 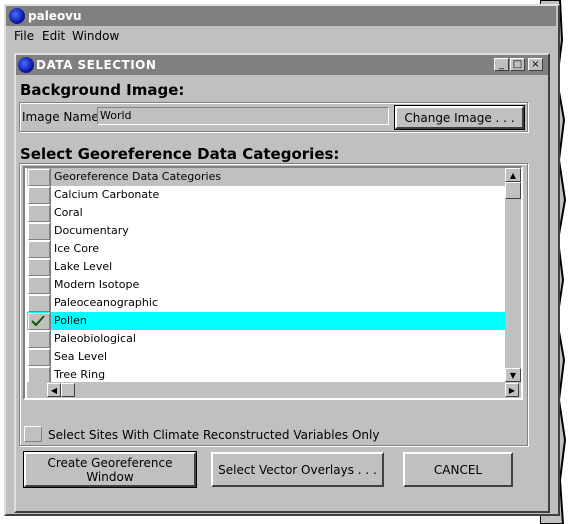 I want to click on table-row: Paleobiological, so click(x=266, y=339).